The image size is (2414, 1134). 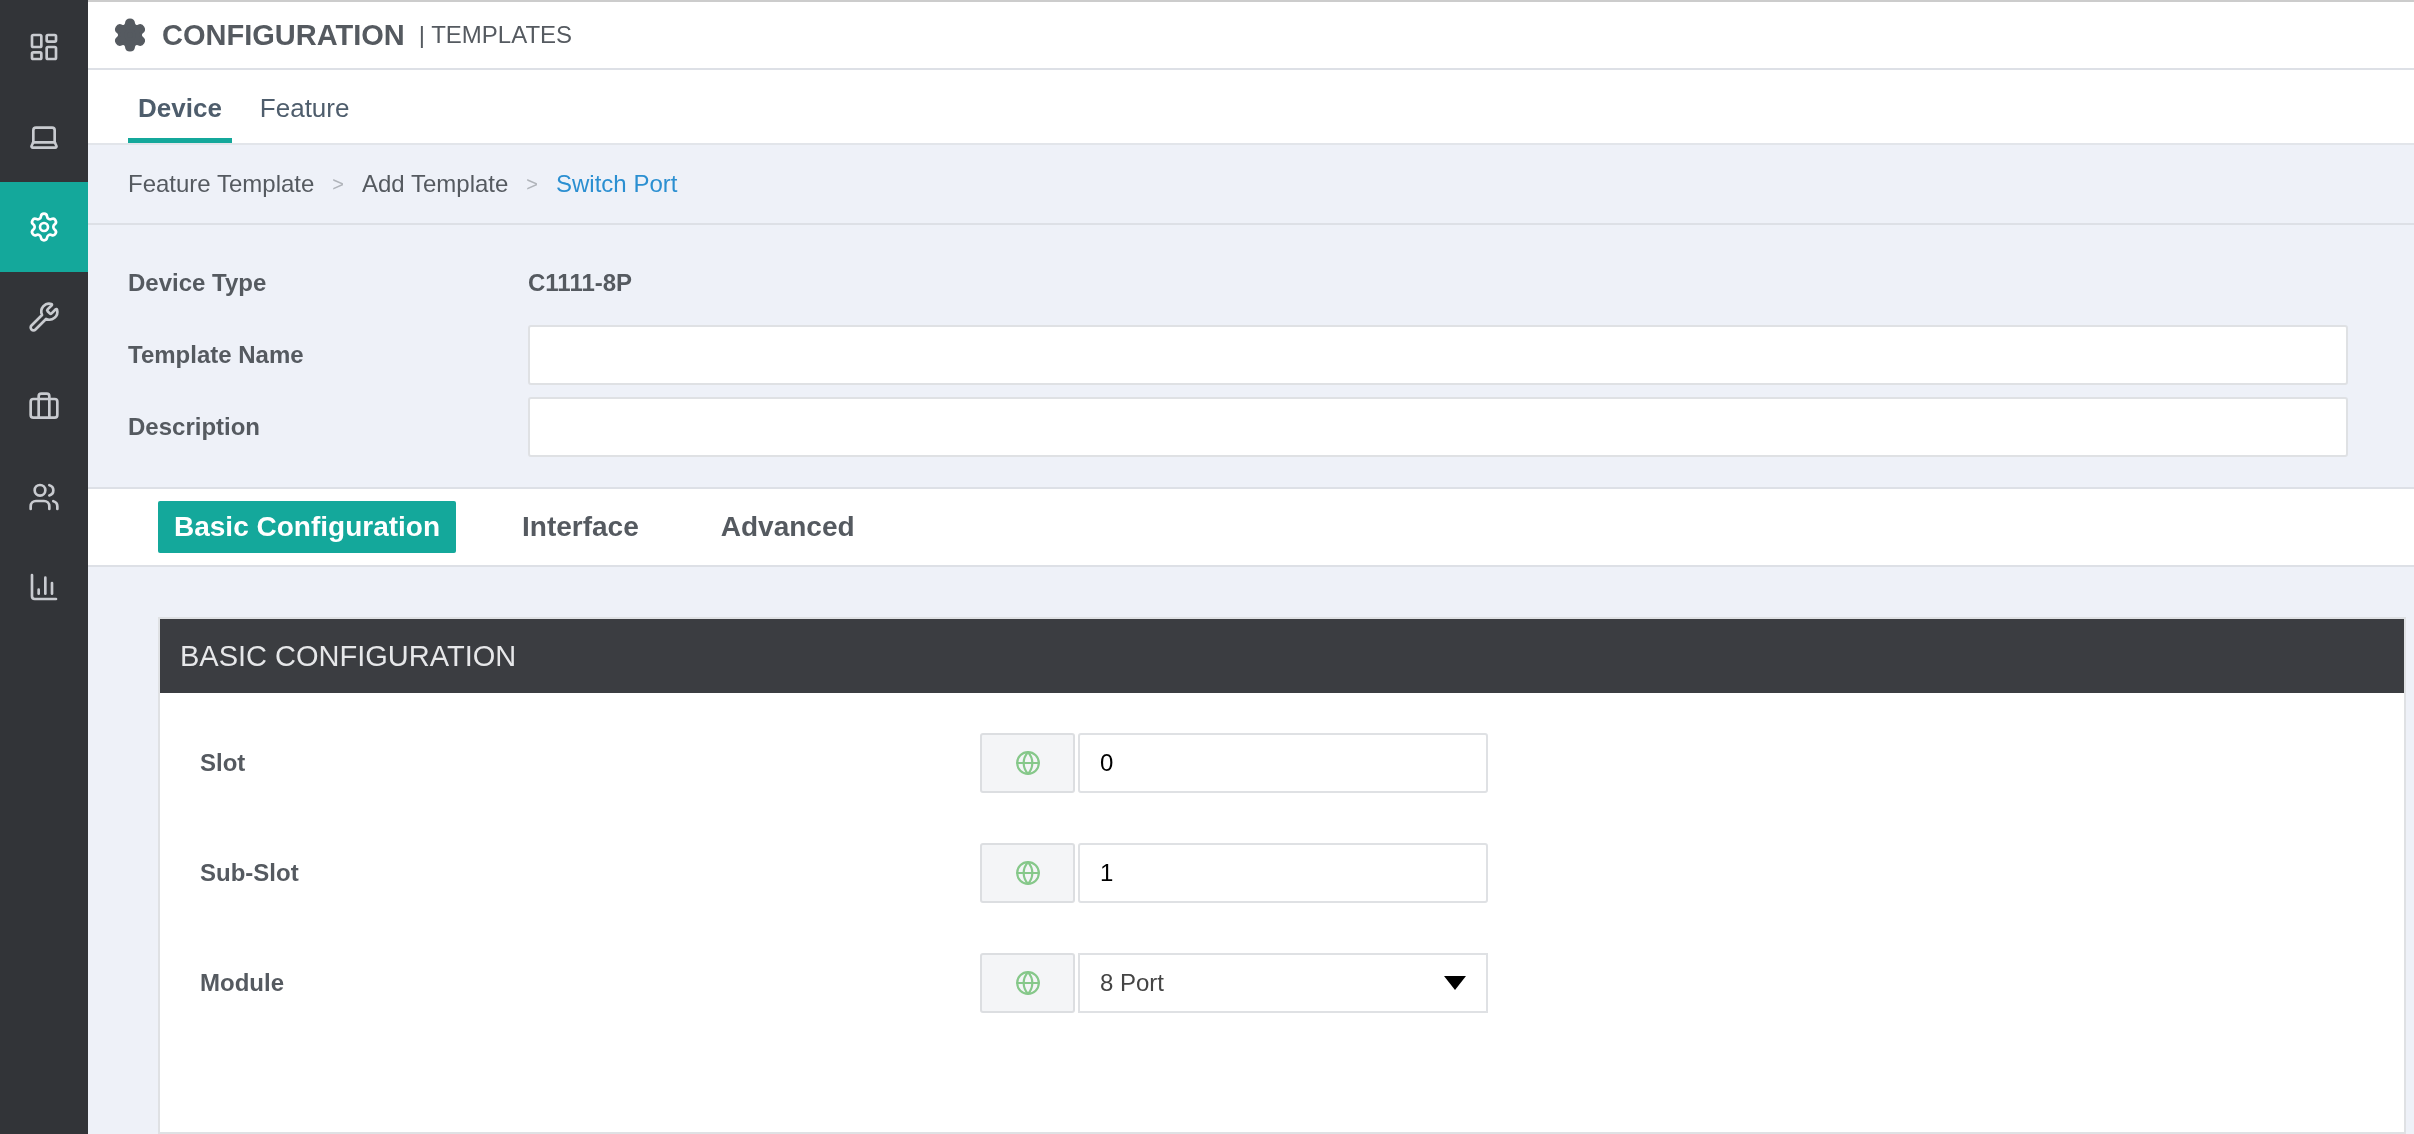 What do you see at coordinates (44, 47) in the screenshot?
I see `dashboard-icon` at bounding box center [44, 47].